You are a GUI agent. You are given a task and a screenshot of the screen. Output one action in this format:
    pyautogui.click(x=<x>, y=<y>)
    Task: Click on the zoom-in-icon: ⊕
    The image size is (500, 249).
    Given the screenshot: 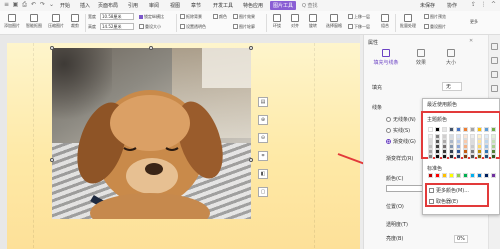 What is the action you would take?
    pyautogui.click(x=263, y=120)
    